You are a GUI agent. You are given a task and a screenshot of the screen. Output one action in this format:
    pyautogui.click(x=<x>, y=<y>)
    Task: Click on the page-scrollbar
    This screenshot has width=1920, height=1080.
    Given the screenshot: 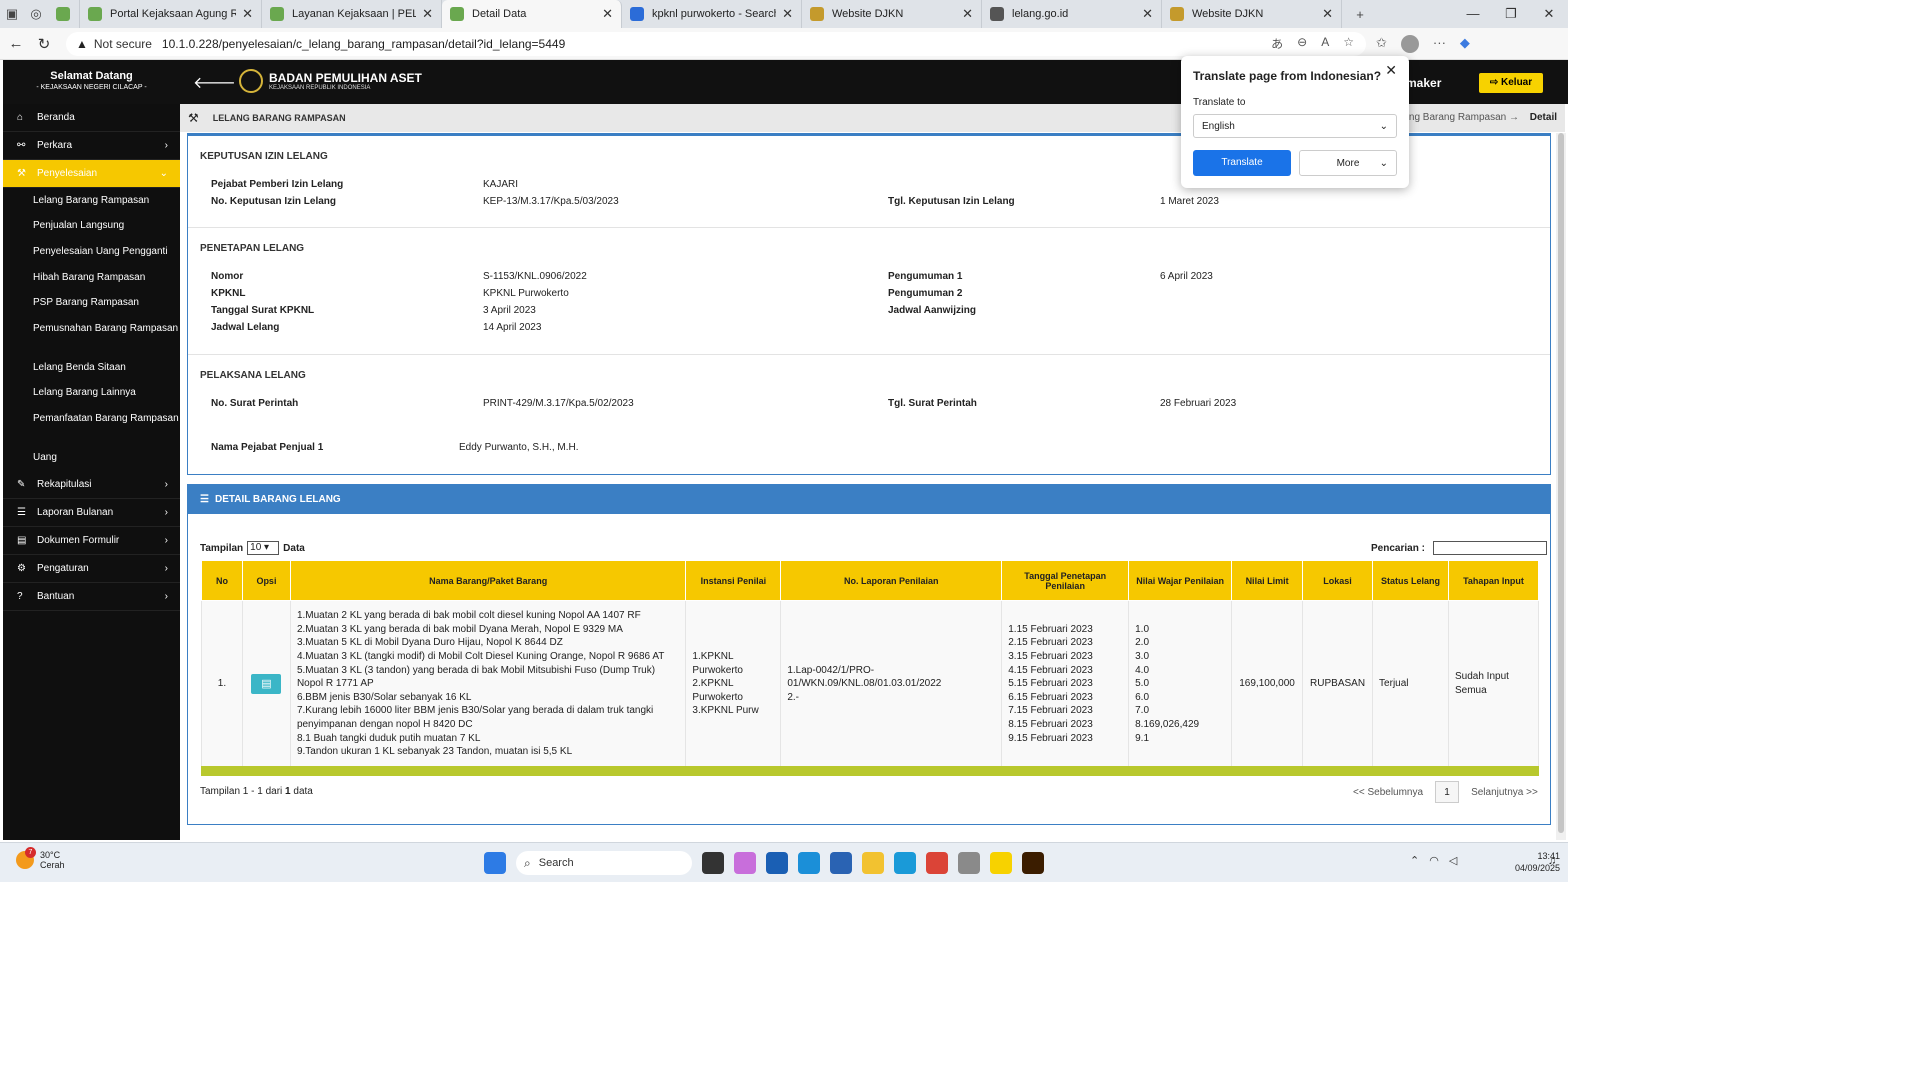 What is the action you would take?
    pyautogui.click(x=1561, y=486)
    